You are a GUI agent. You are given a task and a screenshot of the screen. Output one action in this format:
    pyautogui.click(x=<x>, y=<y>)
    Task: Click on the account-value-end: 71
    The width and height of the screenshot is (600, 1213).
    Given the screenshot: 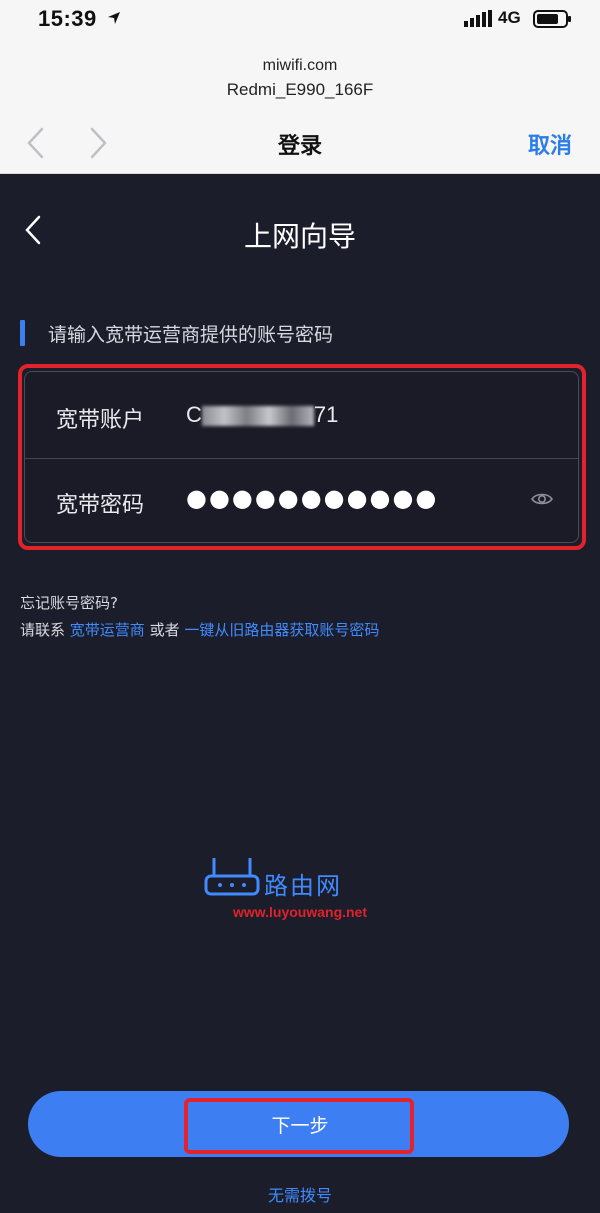 What is the action you would take?
    pyautogui.click(x=326, y=414)
    